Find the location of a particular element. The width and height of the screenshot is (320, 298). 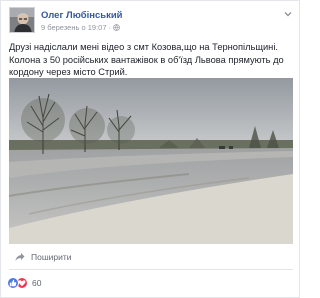

post-meta: 9 березень о 19:07 · is located at coordinates (80, 27).